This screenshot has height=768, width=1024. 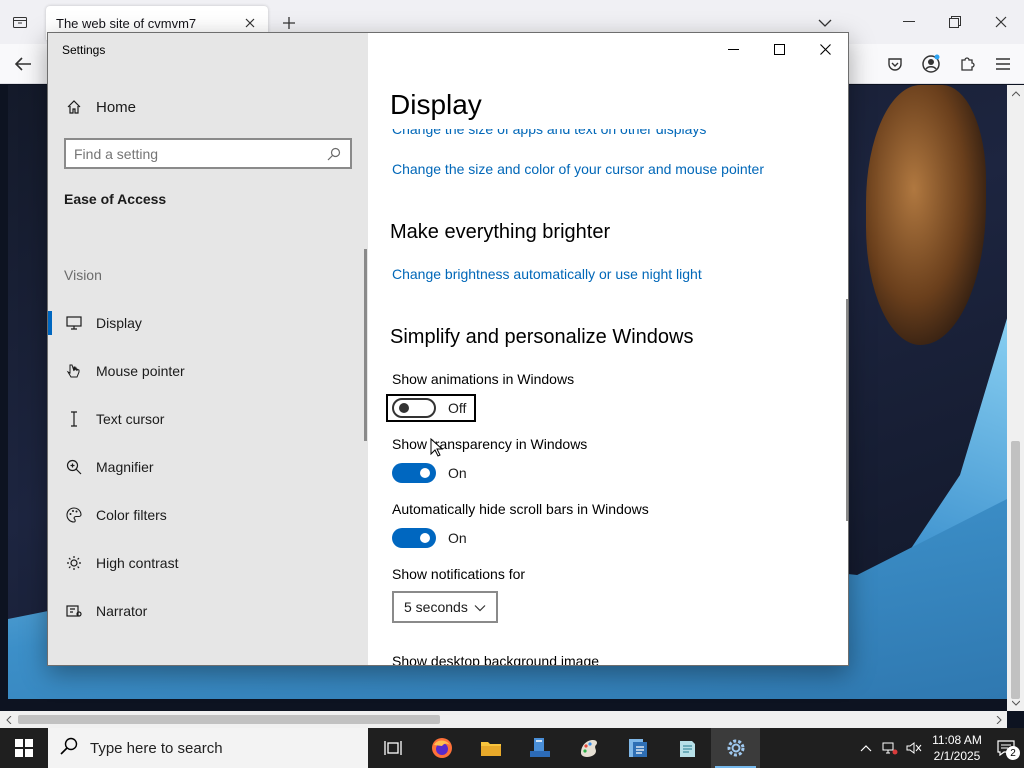 What do you see at coordinates (206, 371) in the screenshot?
I see `sidebar-item-mouse-pointer: Mouse pointer` at bounding box center [206, 371].